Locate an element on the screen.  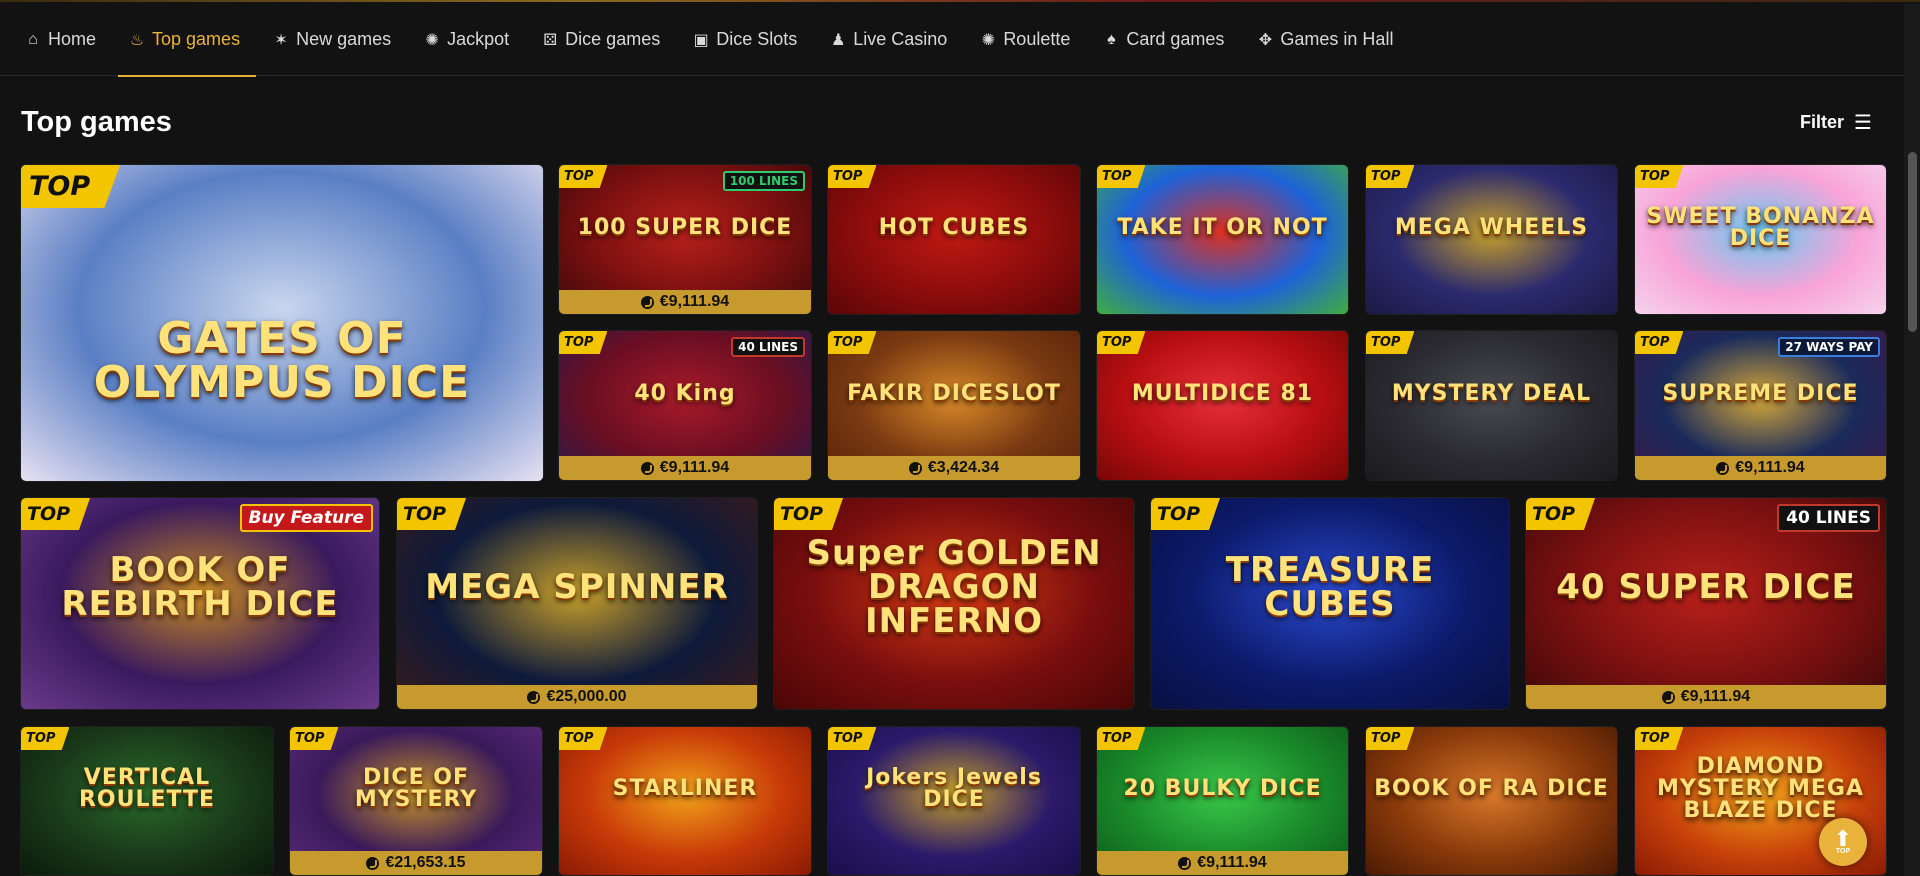
game-title: DIAMOND MYSTERY MEGA BLAZE DICE is located at coordinates (1760, 789).